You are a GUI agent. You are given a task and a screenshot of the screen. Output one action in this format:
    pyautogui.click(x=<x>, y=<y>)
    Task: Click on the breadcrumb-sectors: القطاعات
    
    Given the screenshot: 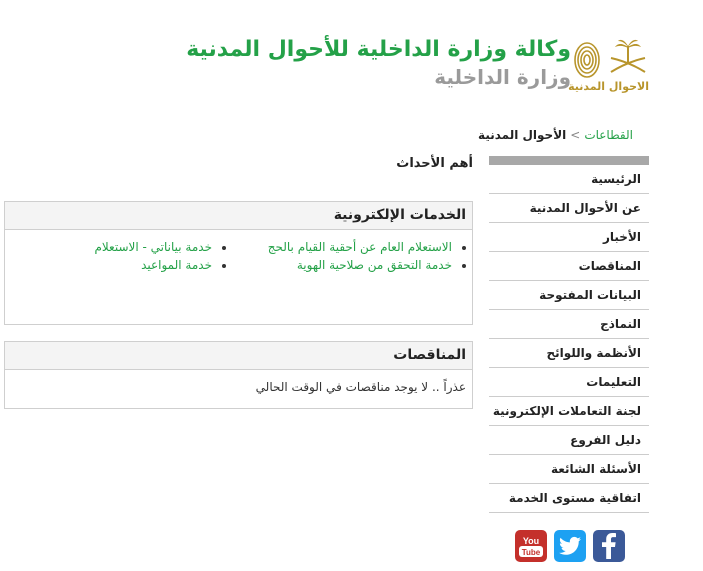 What is the action you would take?
    pyautogui.click(x=608, y=135)
    